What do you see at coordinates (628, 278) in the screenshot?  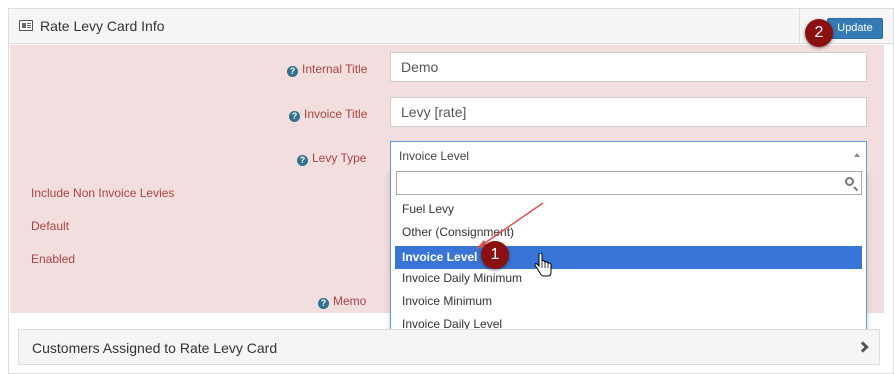 I see `option-invoice-daily-minimum: Invoice Daily Minimum` at bounding box center [628, 278].